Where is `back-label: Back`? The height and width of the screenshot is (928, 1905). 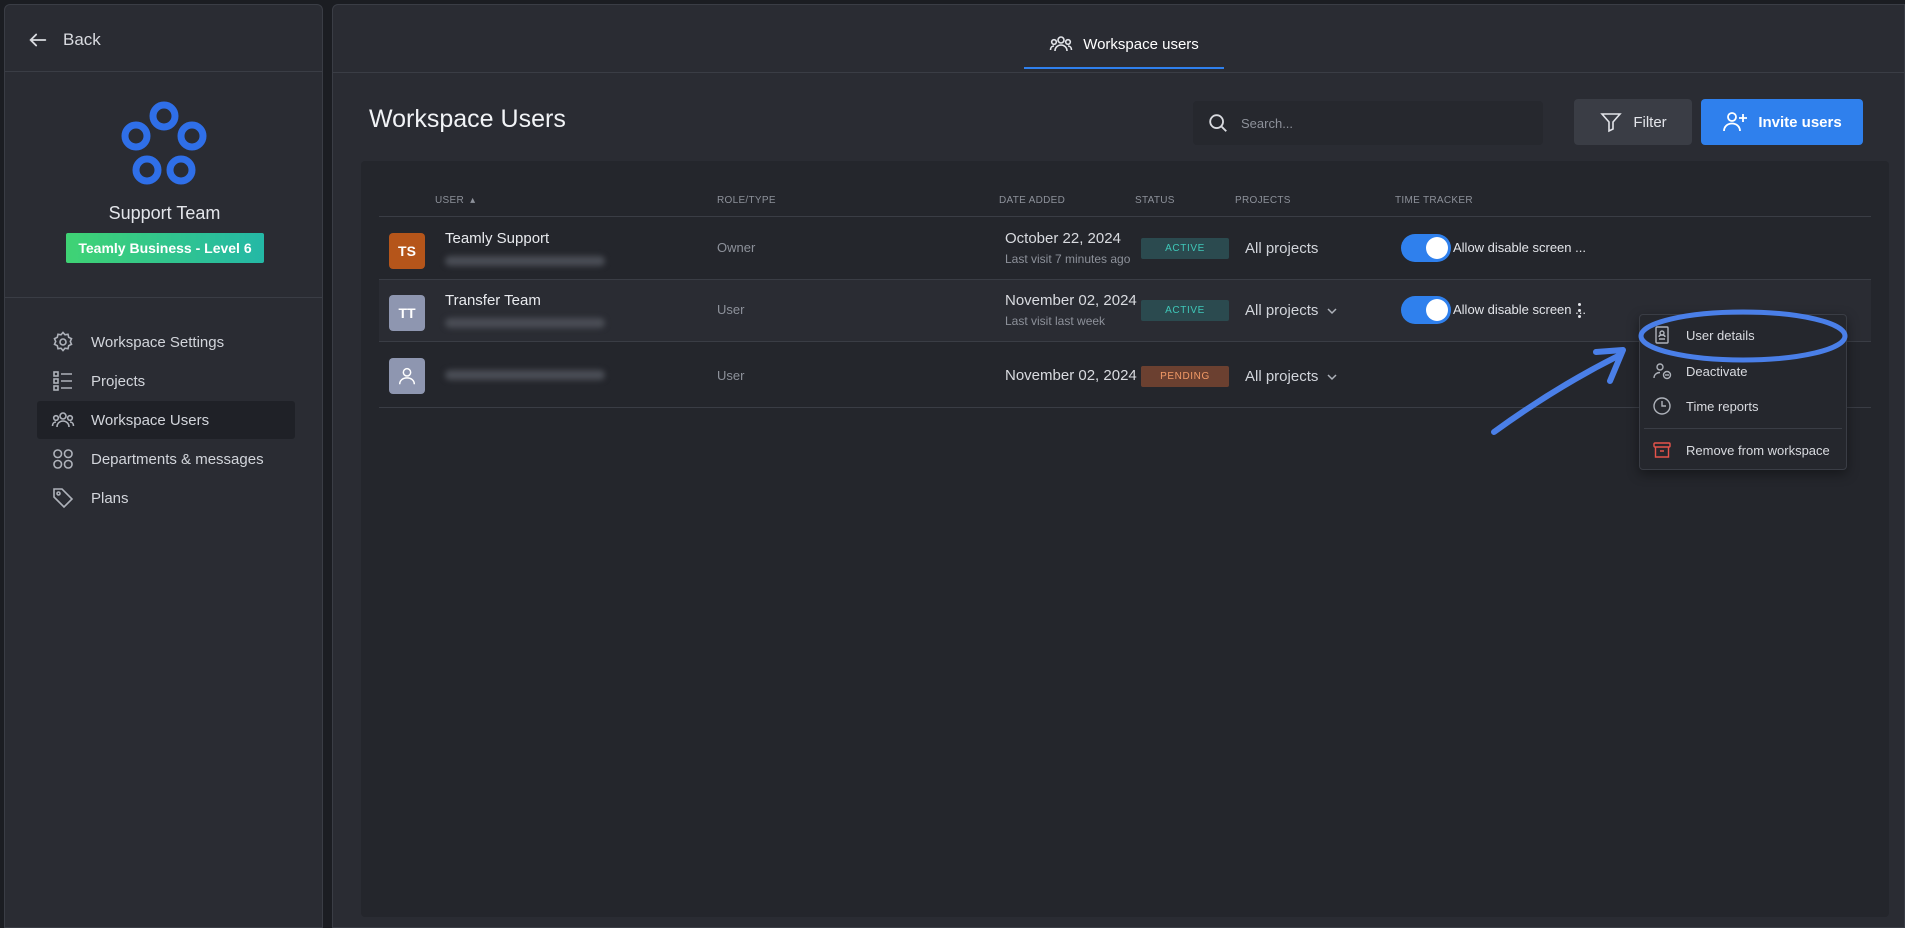
back-label: Back is located at coordinates (82, 39).